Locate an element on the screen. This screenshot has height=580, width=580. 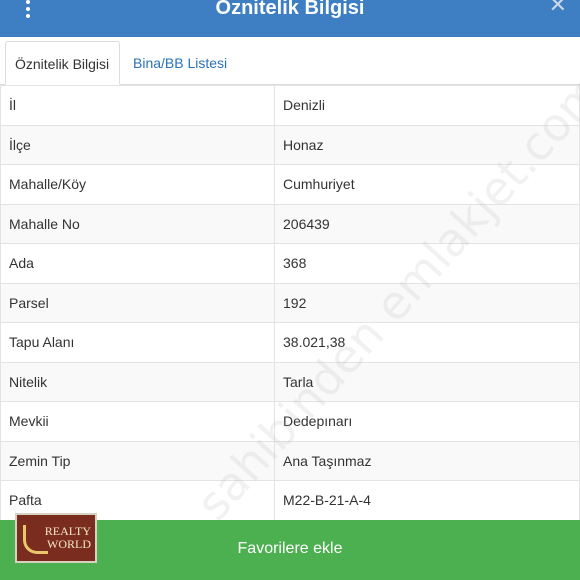
table-row: Zemin Tip Ana Taşınmaz is located at coordinates (290, 460).